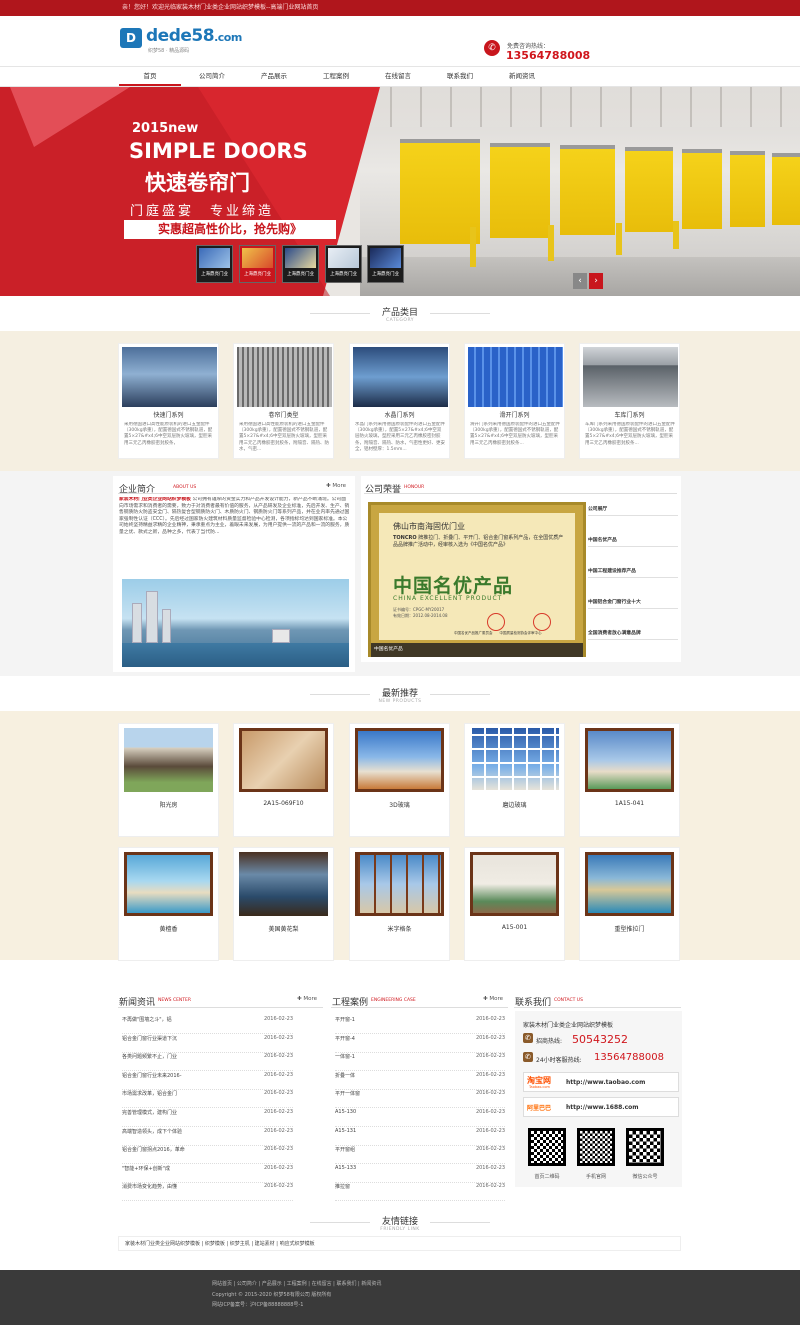 The height and width of the screenshot is (1325, 800). I want to click on banner-cta: 实惠超高性价比，抢先购》, so click(230, 229).